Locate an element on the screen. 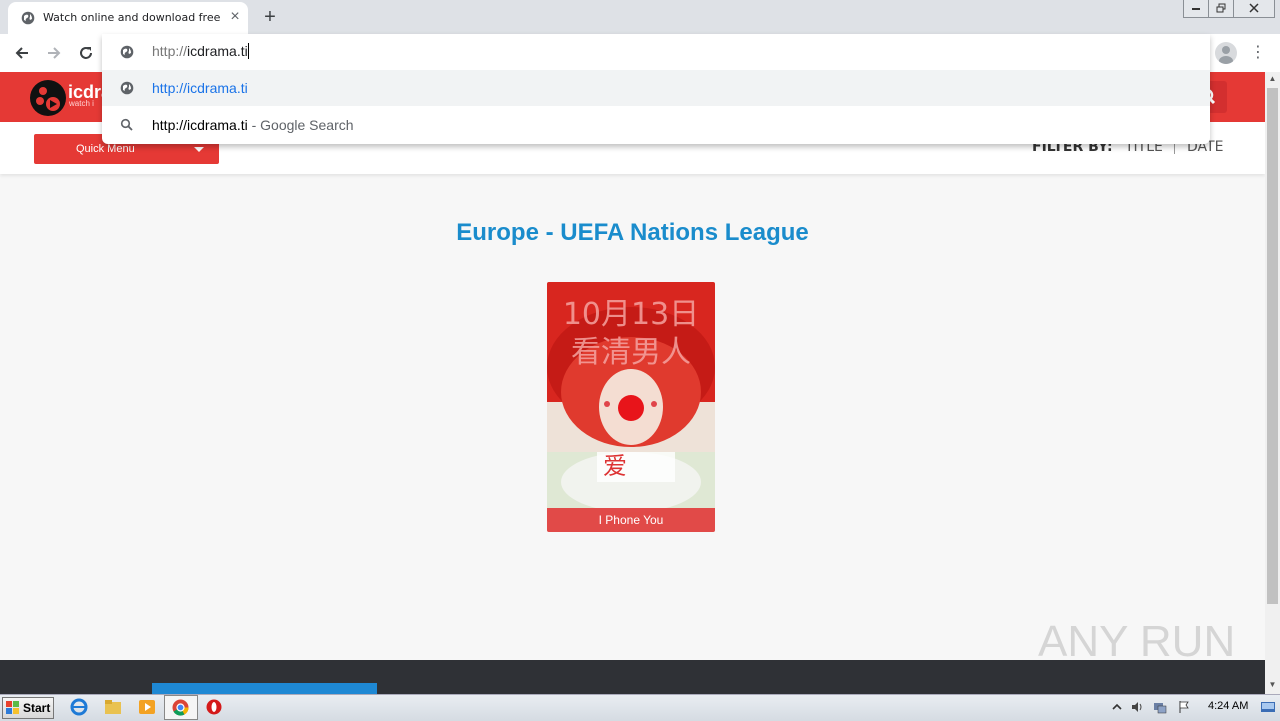  file-explorer-icon is located at coordinates (113, 707).